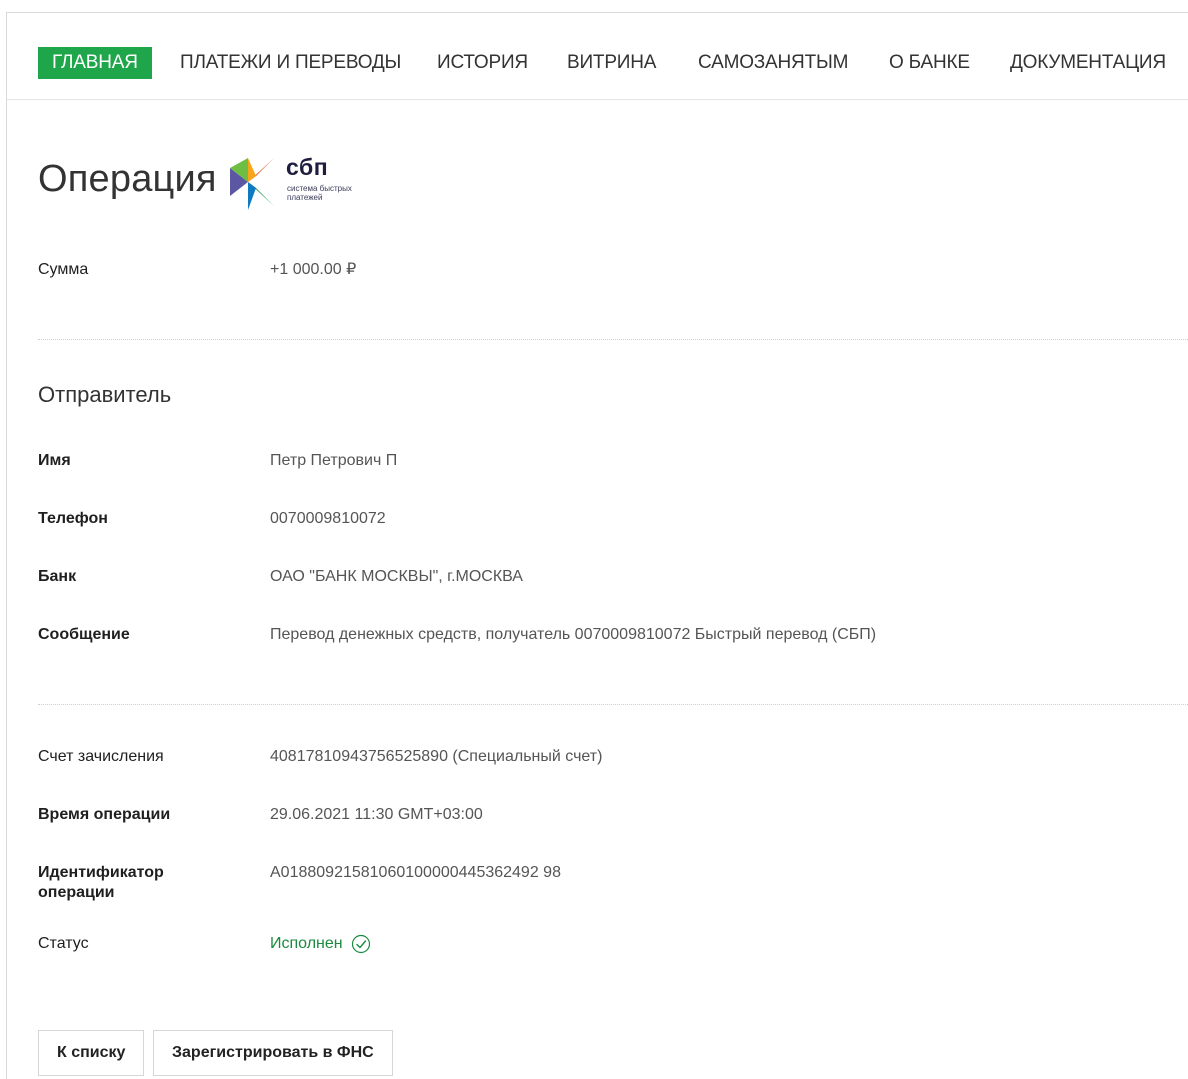 The width and height of the screenshot is (1188, 1079). What do you see at coordinates (273, 1053) in the screenshot?
I see `register-fns-button: Зарегистрировать в ФНС` at bounding box center [273, 1053].